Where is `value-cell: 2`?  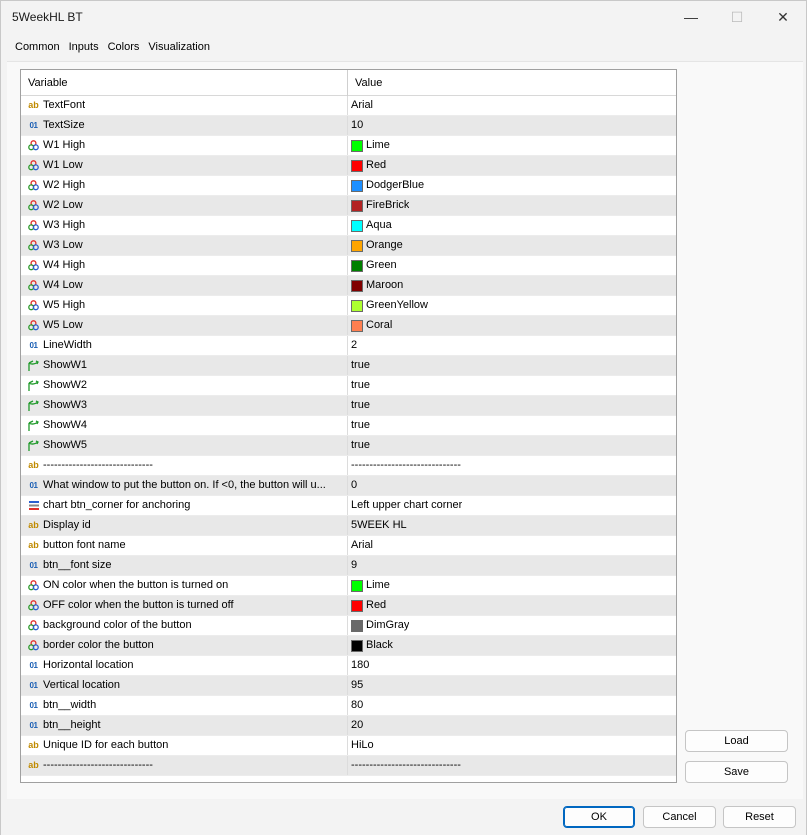 value-cell: 2 is located at coordinates (512, 345).